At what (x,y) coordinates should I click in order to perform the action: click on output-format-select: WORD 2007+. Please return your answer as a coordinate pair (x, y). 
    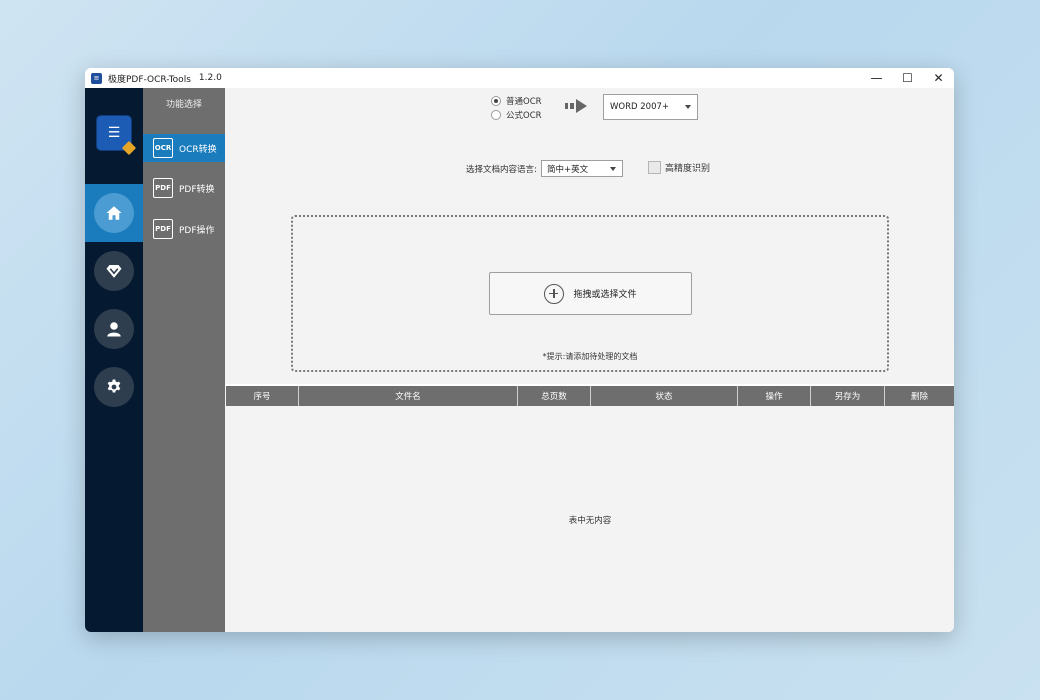
    Looking at the image, I should click on (650, 107).